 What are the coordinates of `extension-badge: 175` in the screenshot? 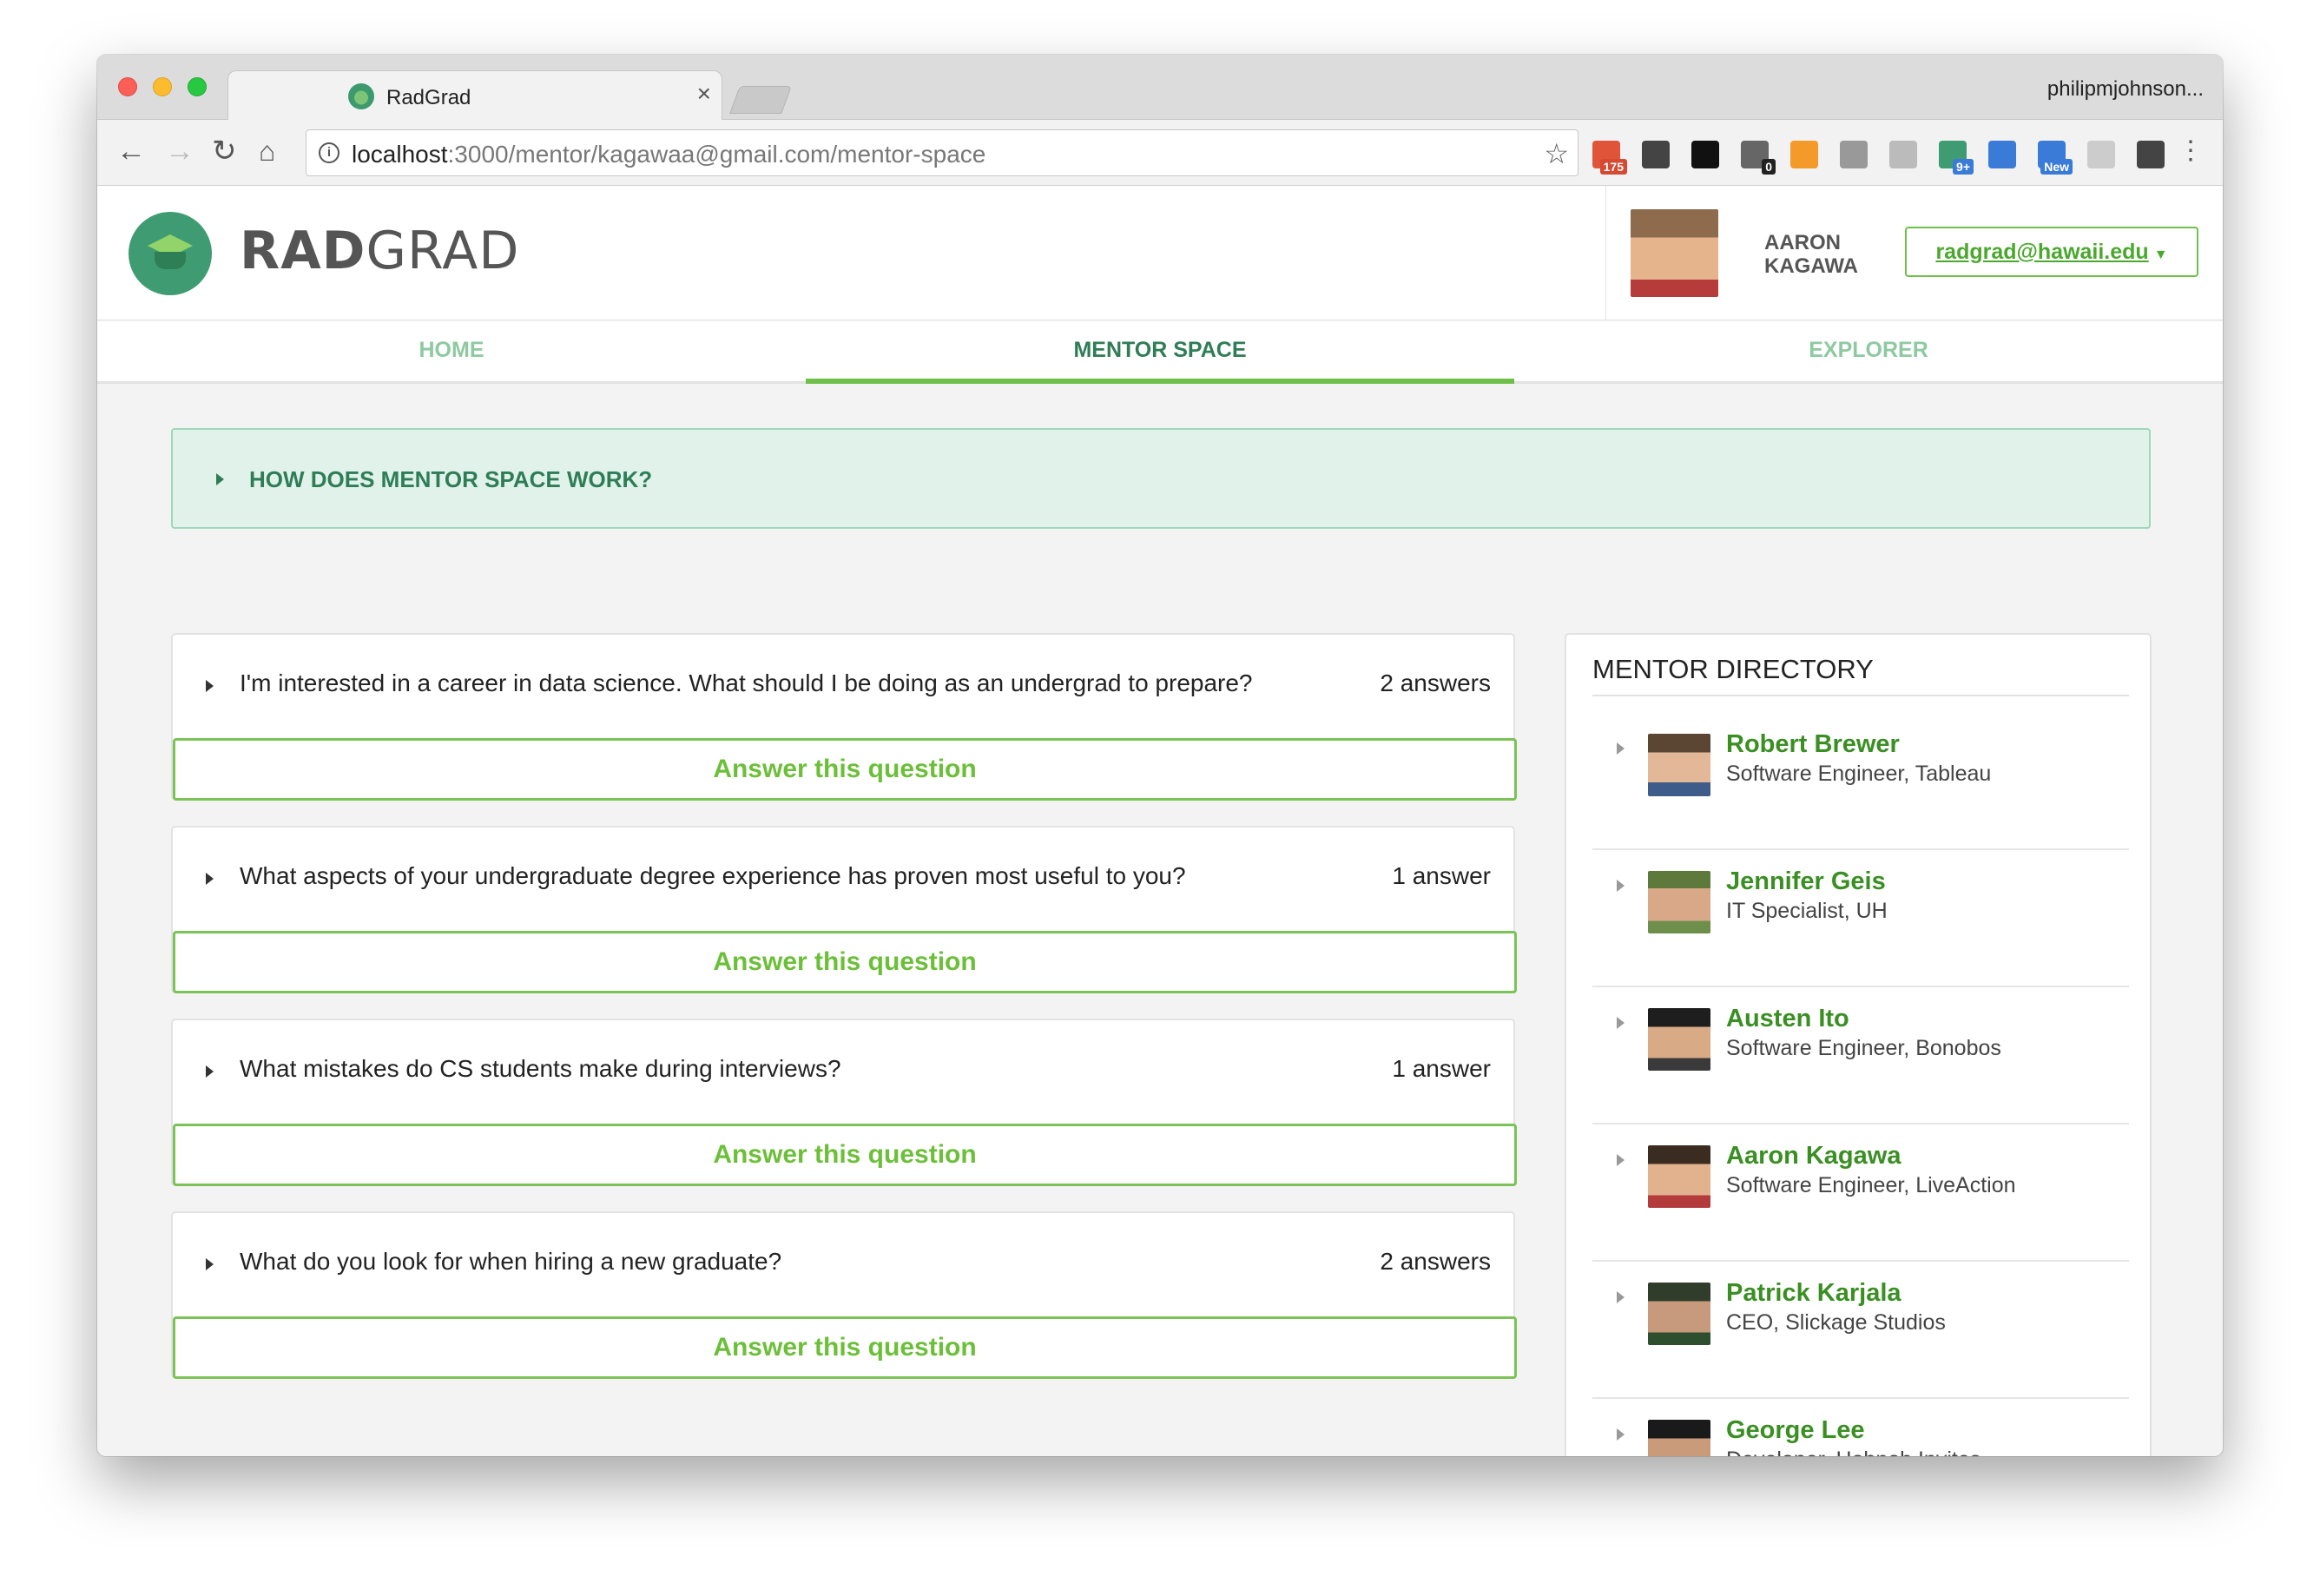 It's located at (1613, 167).